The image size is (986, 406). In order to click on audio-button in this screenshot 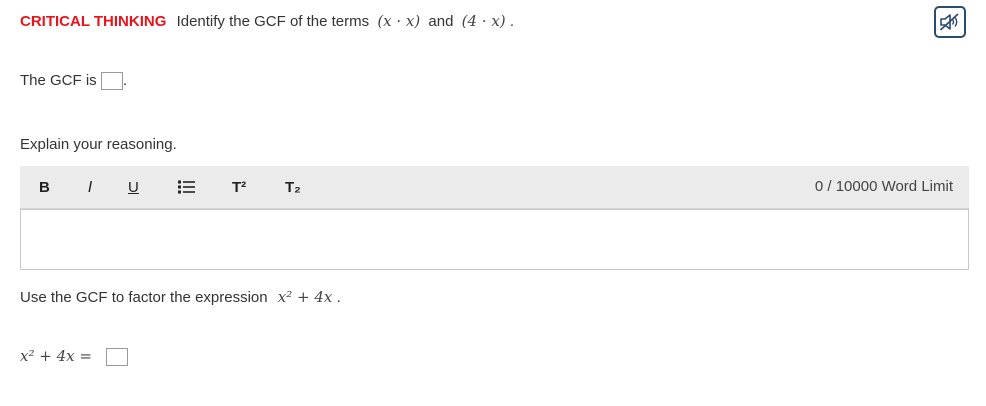, I will do `click(950, 22)`.